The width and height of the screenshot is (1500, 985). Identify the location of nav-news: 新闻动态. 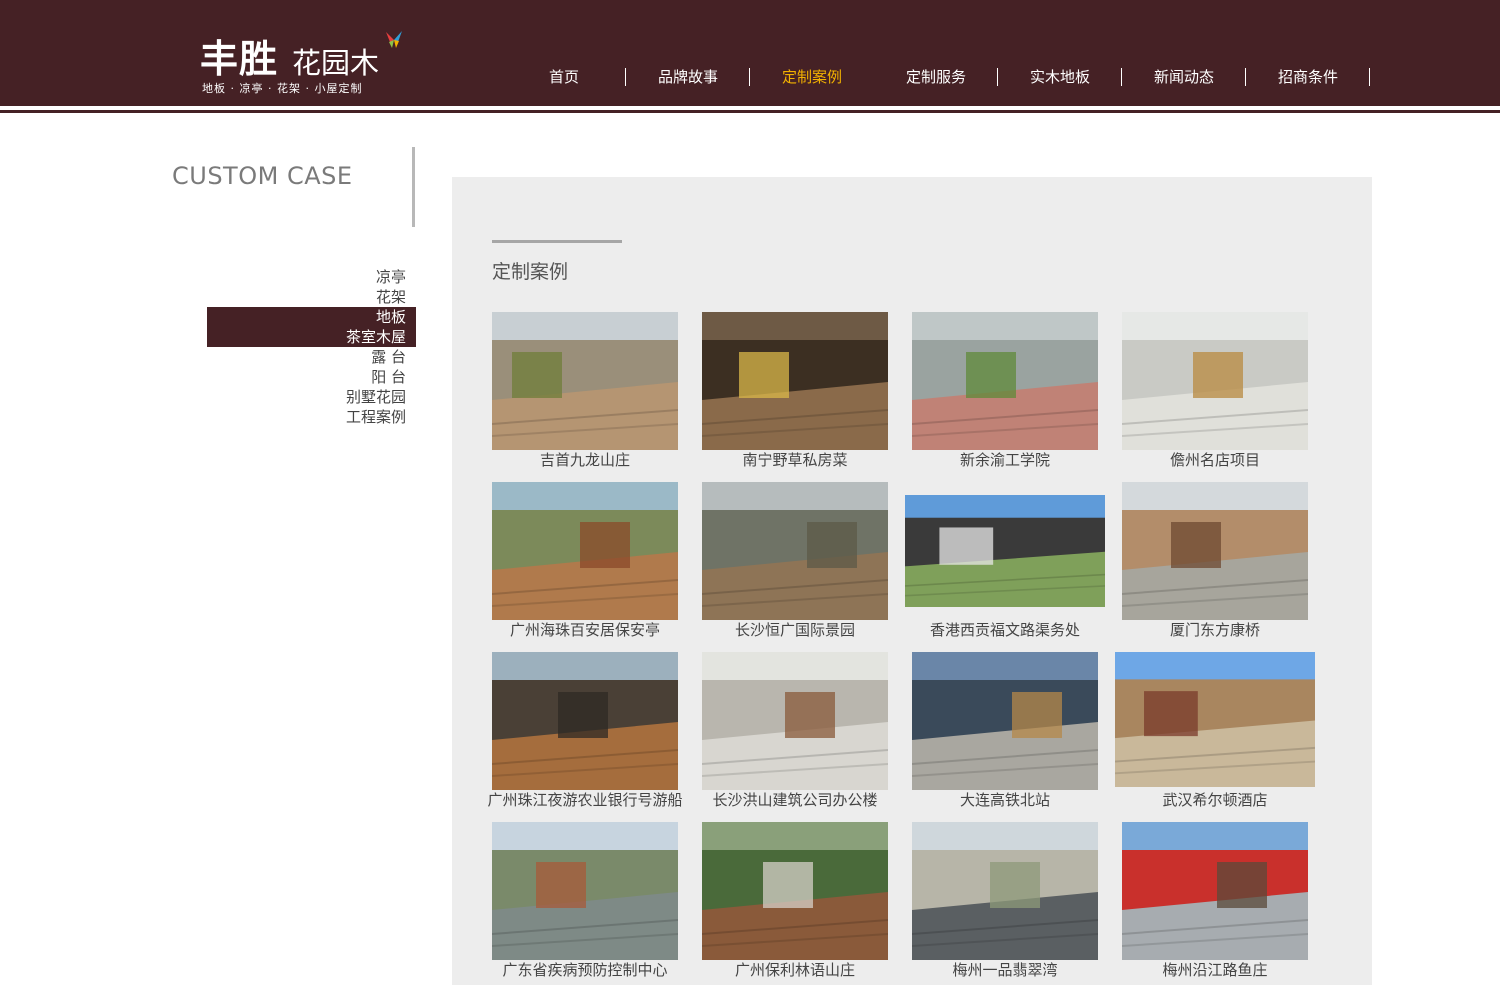
(1184, 77).